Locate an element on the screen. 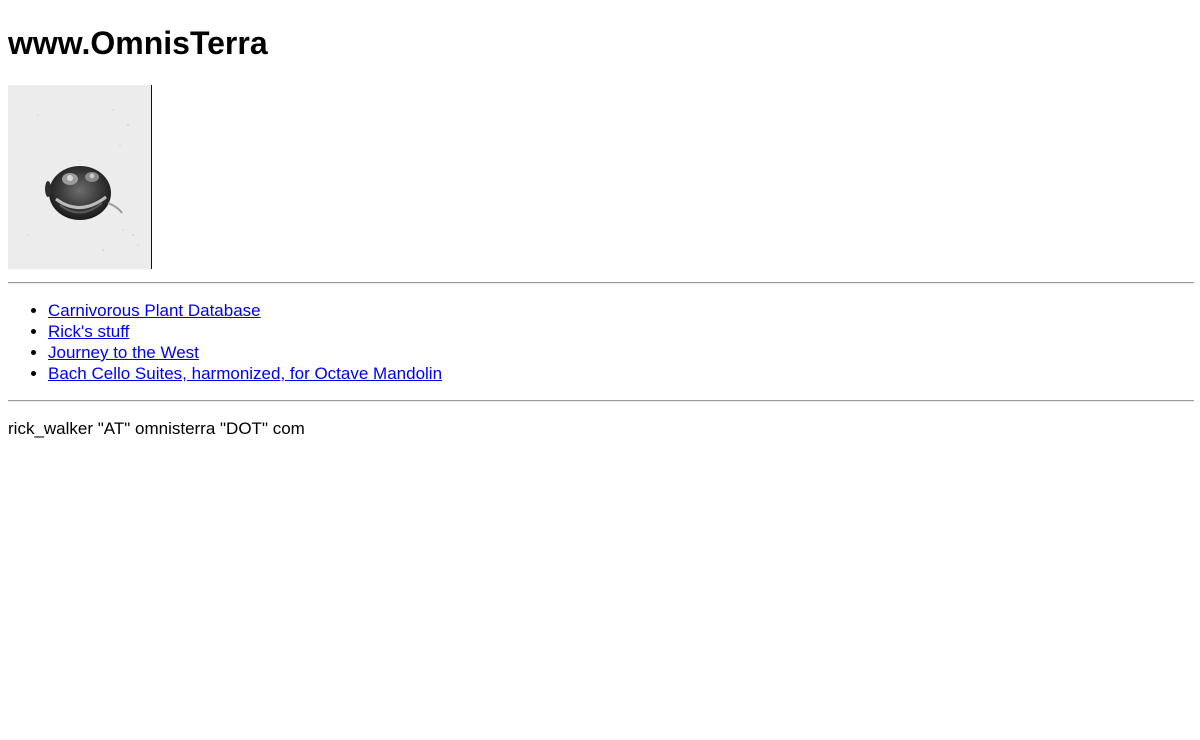 This screenshot has width=1200, height=740. bottom-divider is located at coordinates (601, 401).